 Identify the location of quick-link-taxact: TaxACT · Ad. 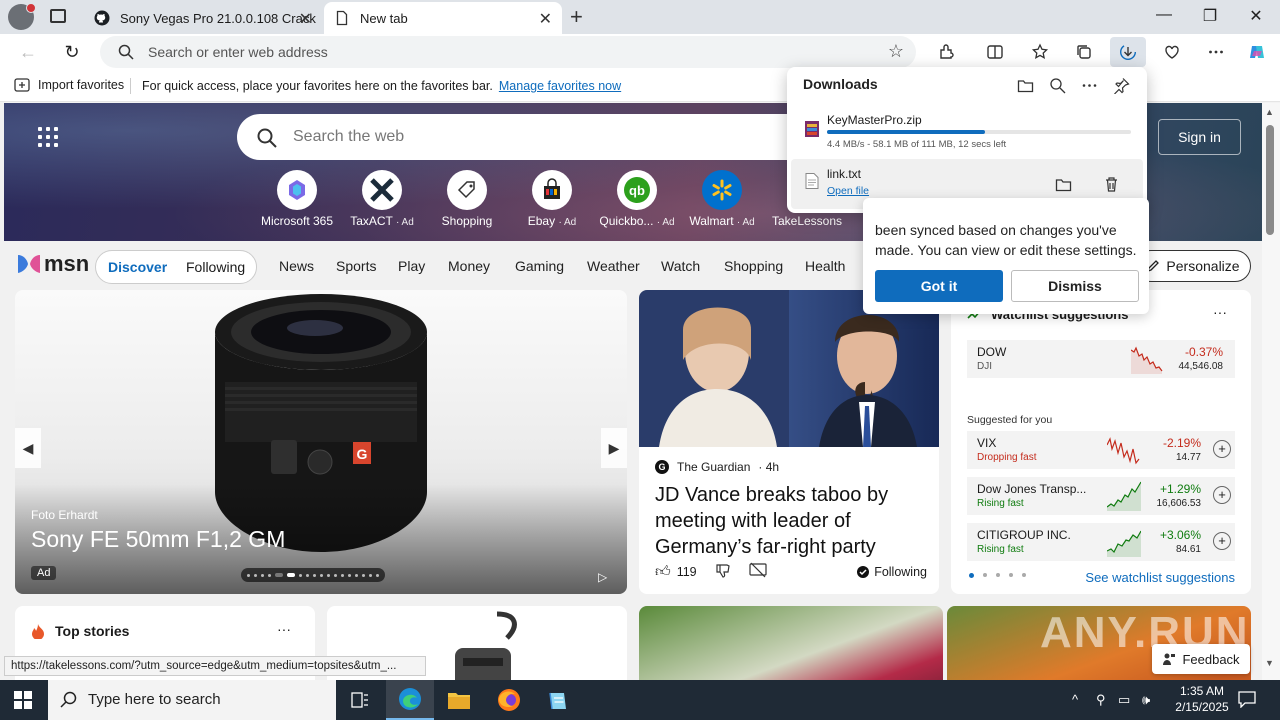
(382, 199).